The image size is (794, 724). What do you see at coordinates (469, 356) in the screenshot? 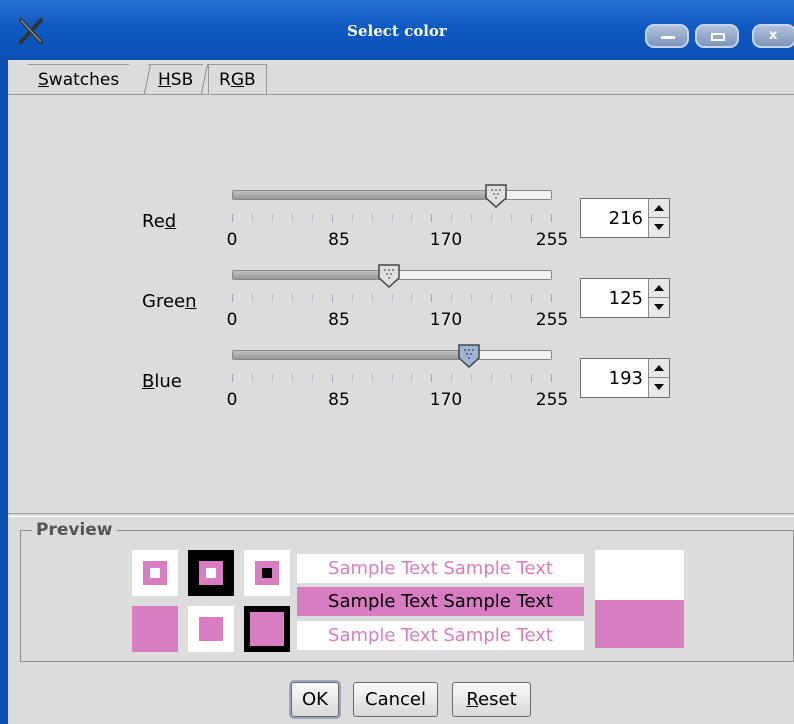
I see `blue-slider-thumb` at bounding box center [469, 356].